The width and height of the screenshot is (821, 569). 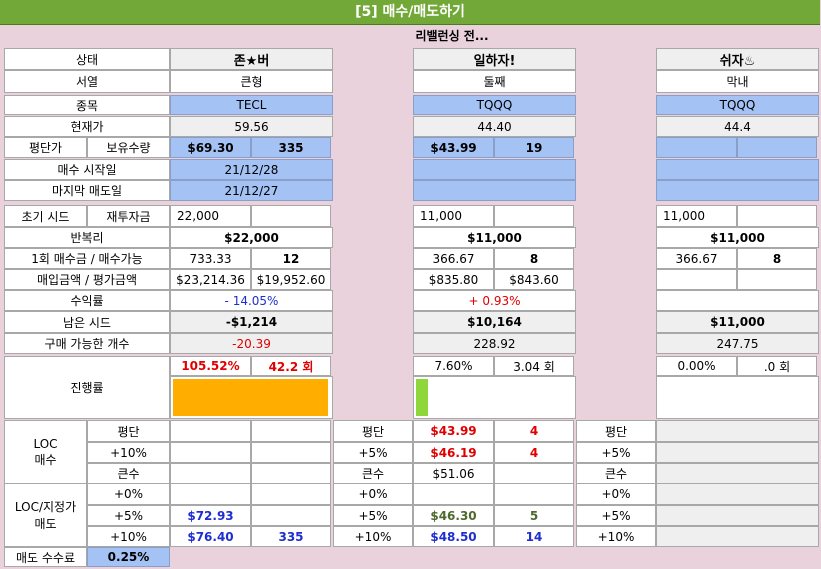 I want to click on progress-label: 진행률, so click(x=87, y=387).